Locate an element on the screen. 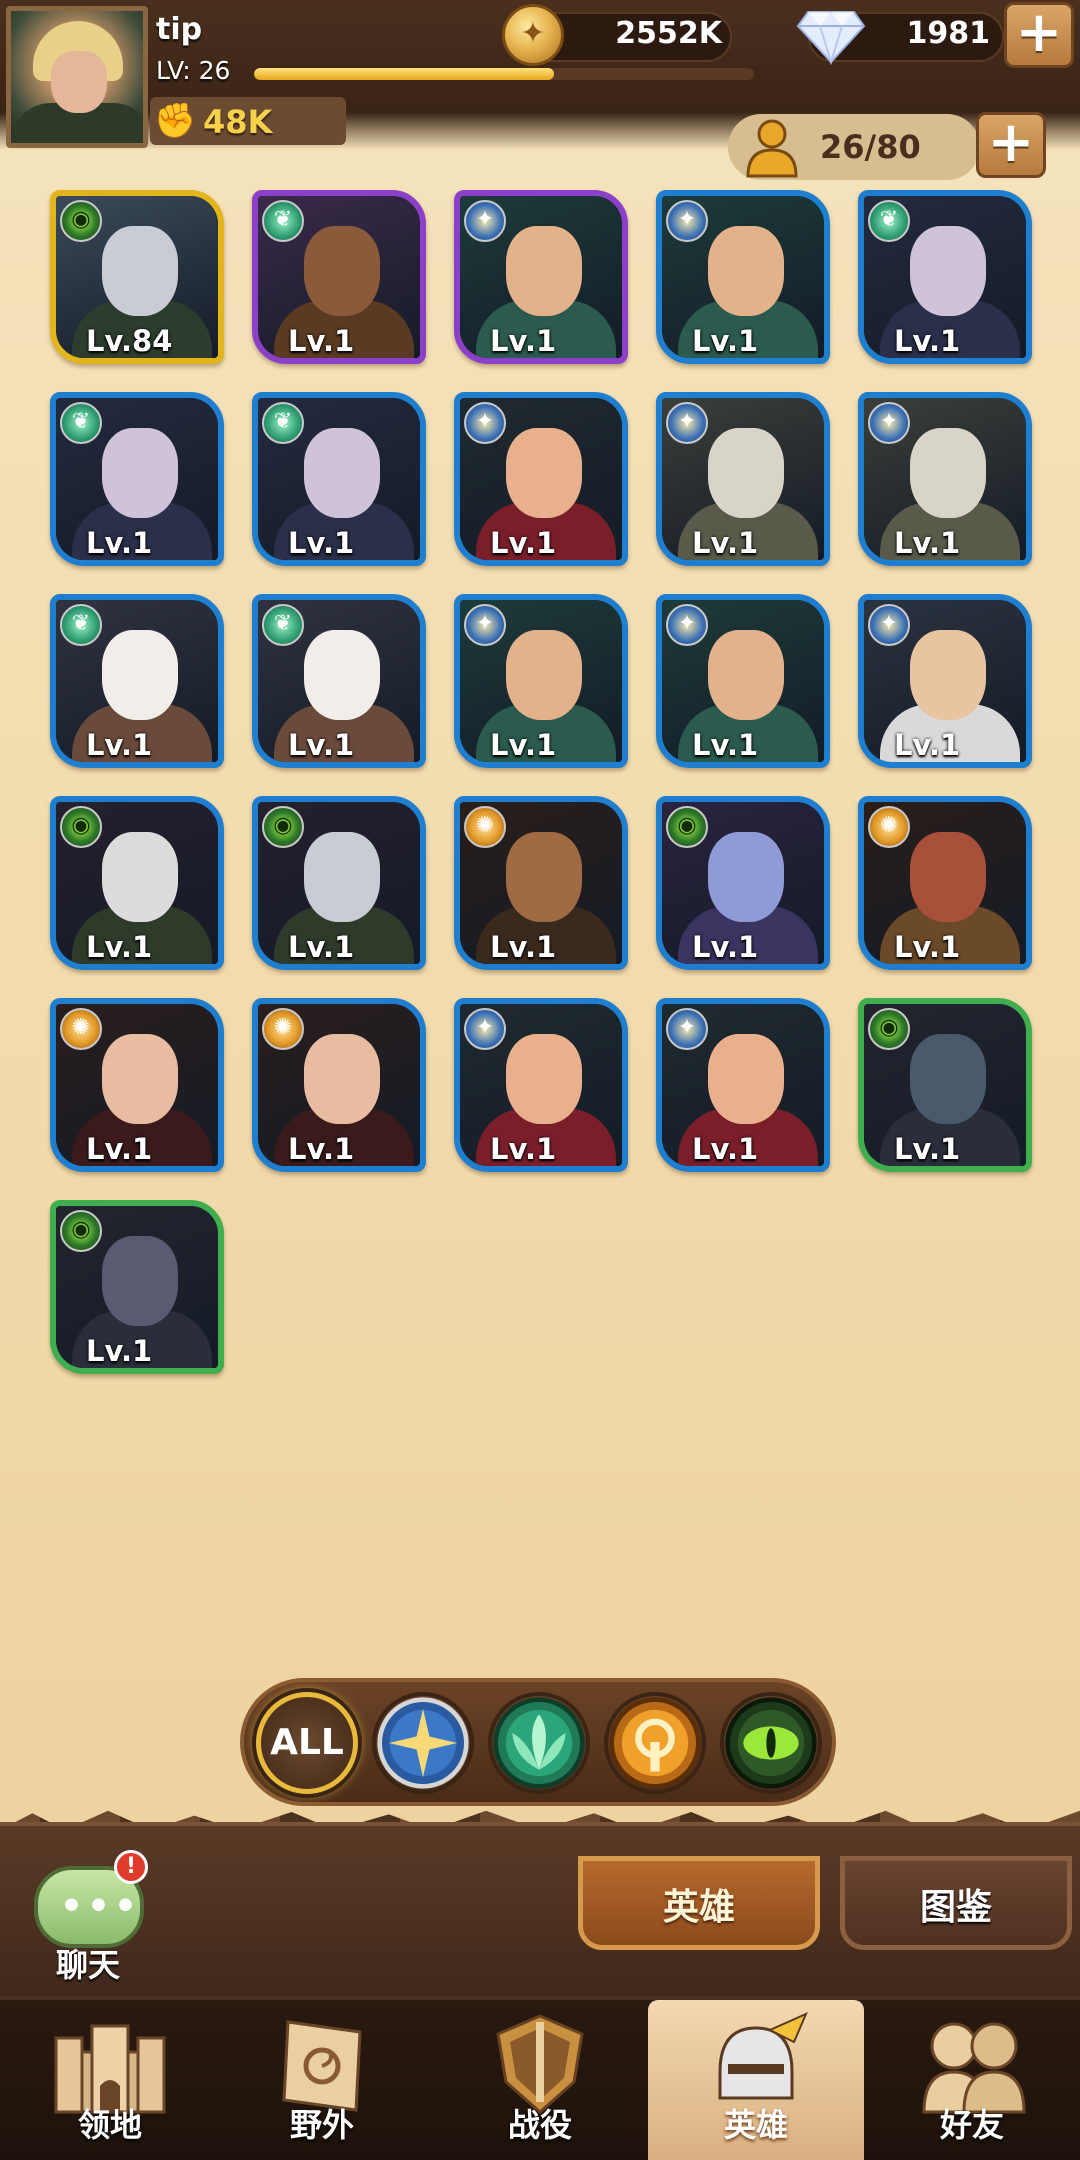 Image resolution: width=1080 pixels, height=2160 pixels. nav-wilderness: 野外 is located at coordinates (322, 2080).